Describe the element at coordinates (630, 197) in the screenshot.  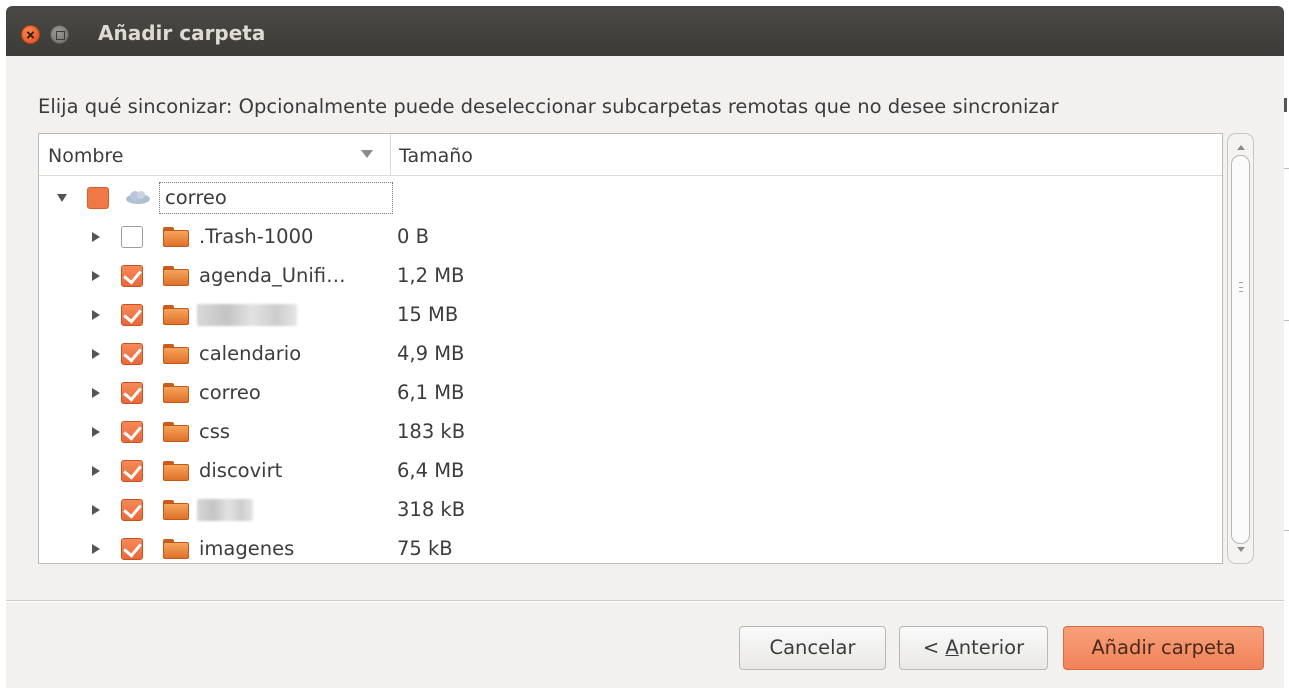
I see `tree-row-root: correo` at that location.